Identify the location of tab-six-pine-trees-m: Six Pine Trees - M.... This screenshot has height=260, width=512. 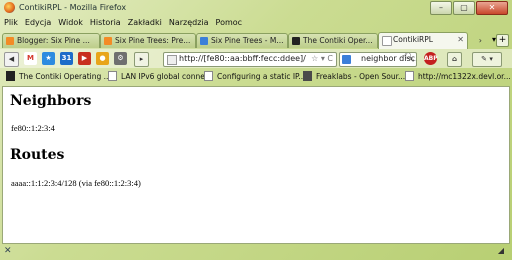
(242, 40).